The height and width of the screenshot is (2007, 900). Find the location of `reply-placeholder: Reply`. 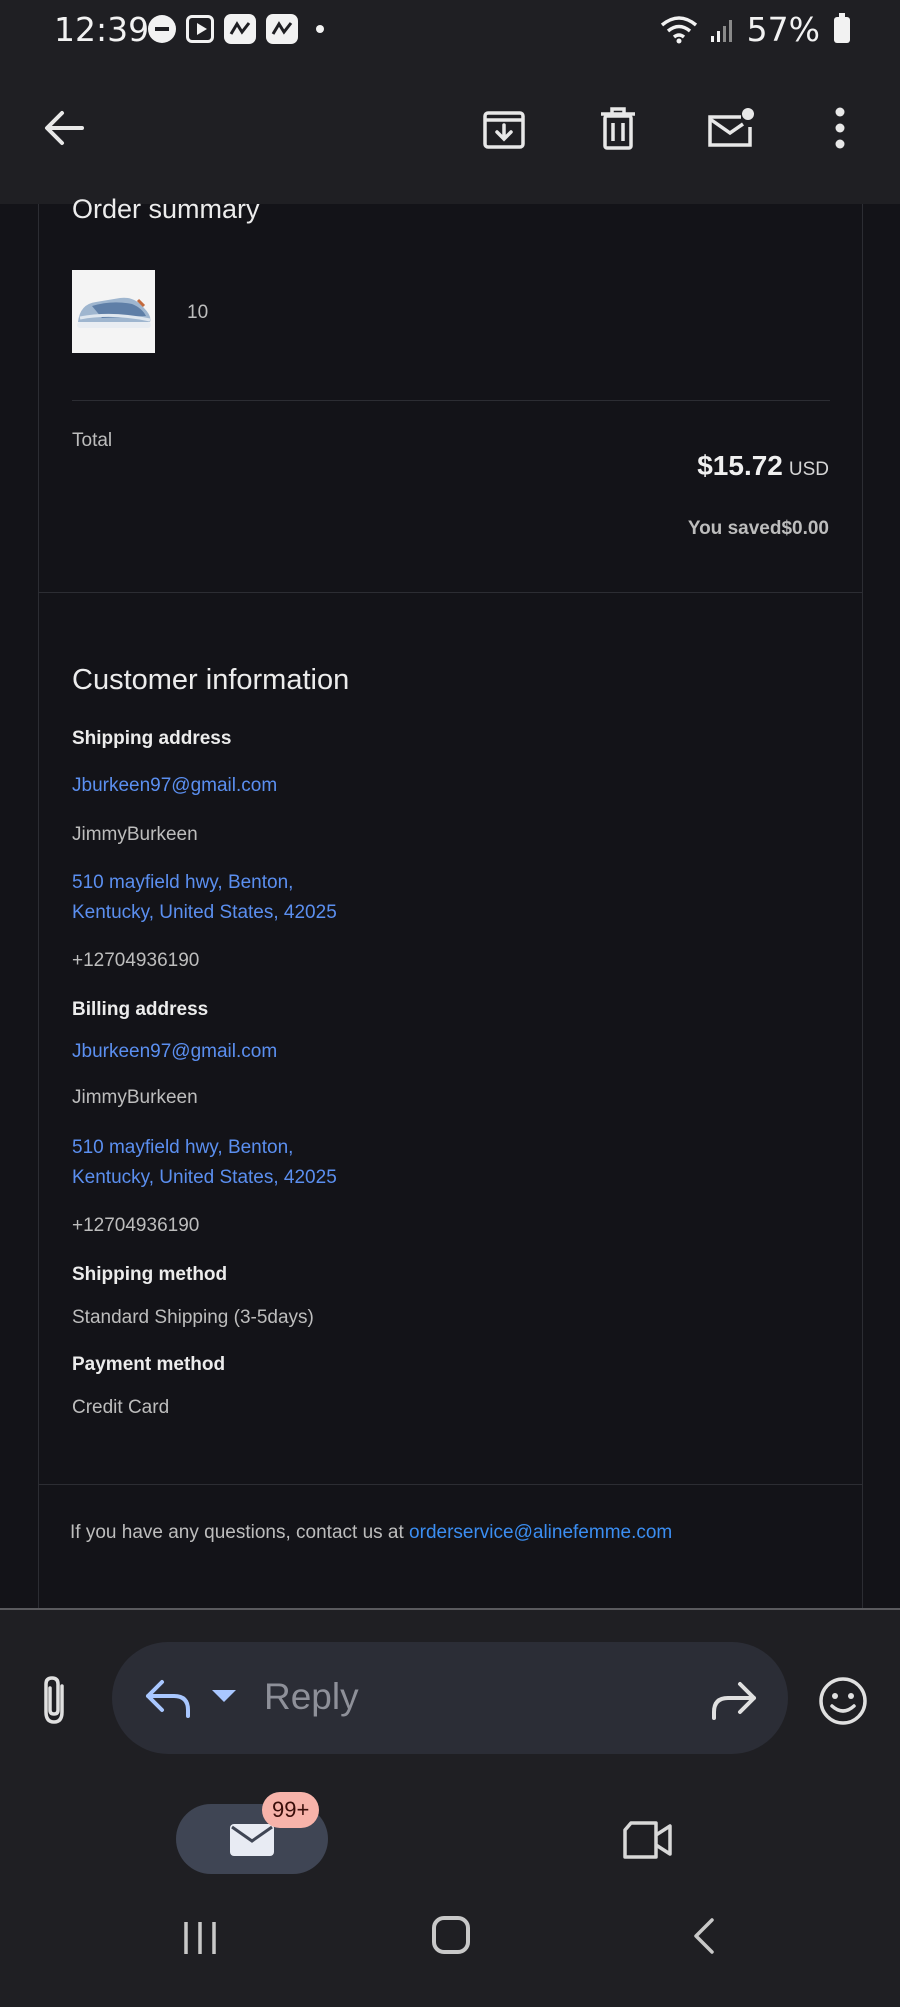

reply-placeholder: Reply is located at coordinates (311, 1697).